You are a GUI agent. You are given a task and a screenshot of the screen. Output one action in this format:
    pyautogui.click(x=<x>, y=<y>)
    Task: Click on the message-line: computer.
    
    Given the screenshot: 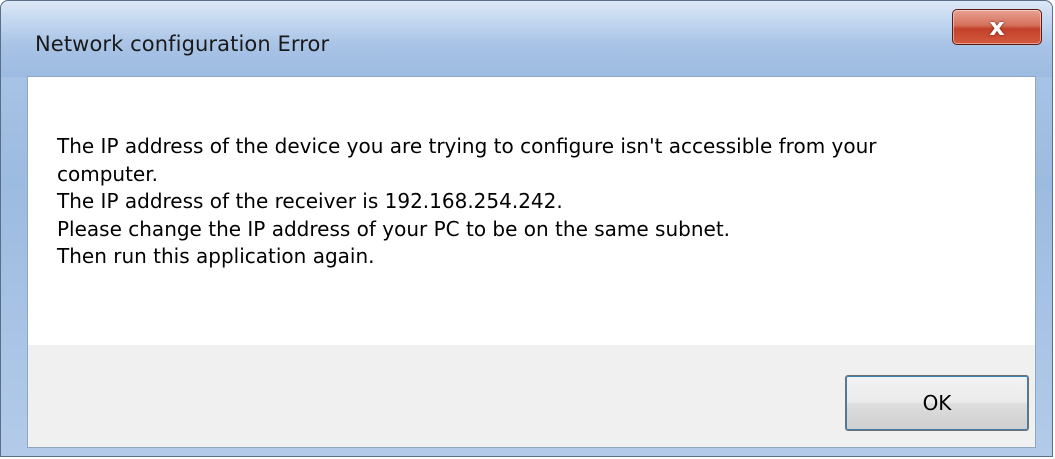 What is the action you would take?
    pyautogui.click(x=107, y=173)
    